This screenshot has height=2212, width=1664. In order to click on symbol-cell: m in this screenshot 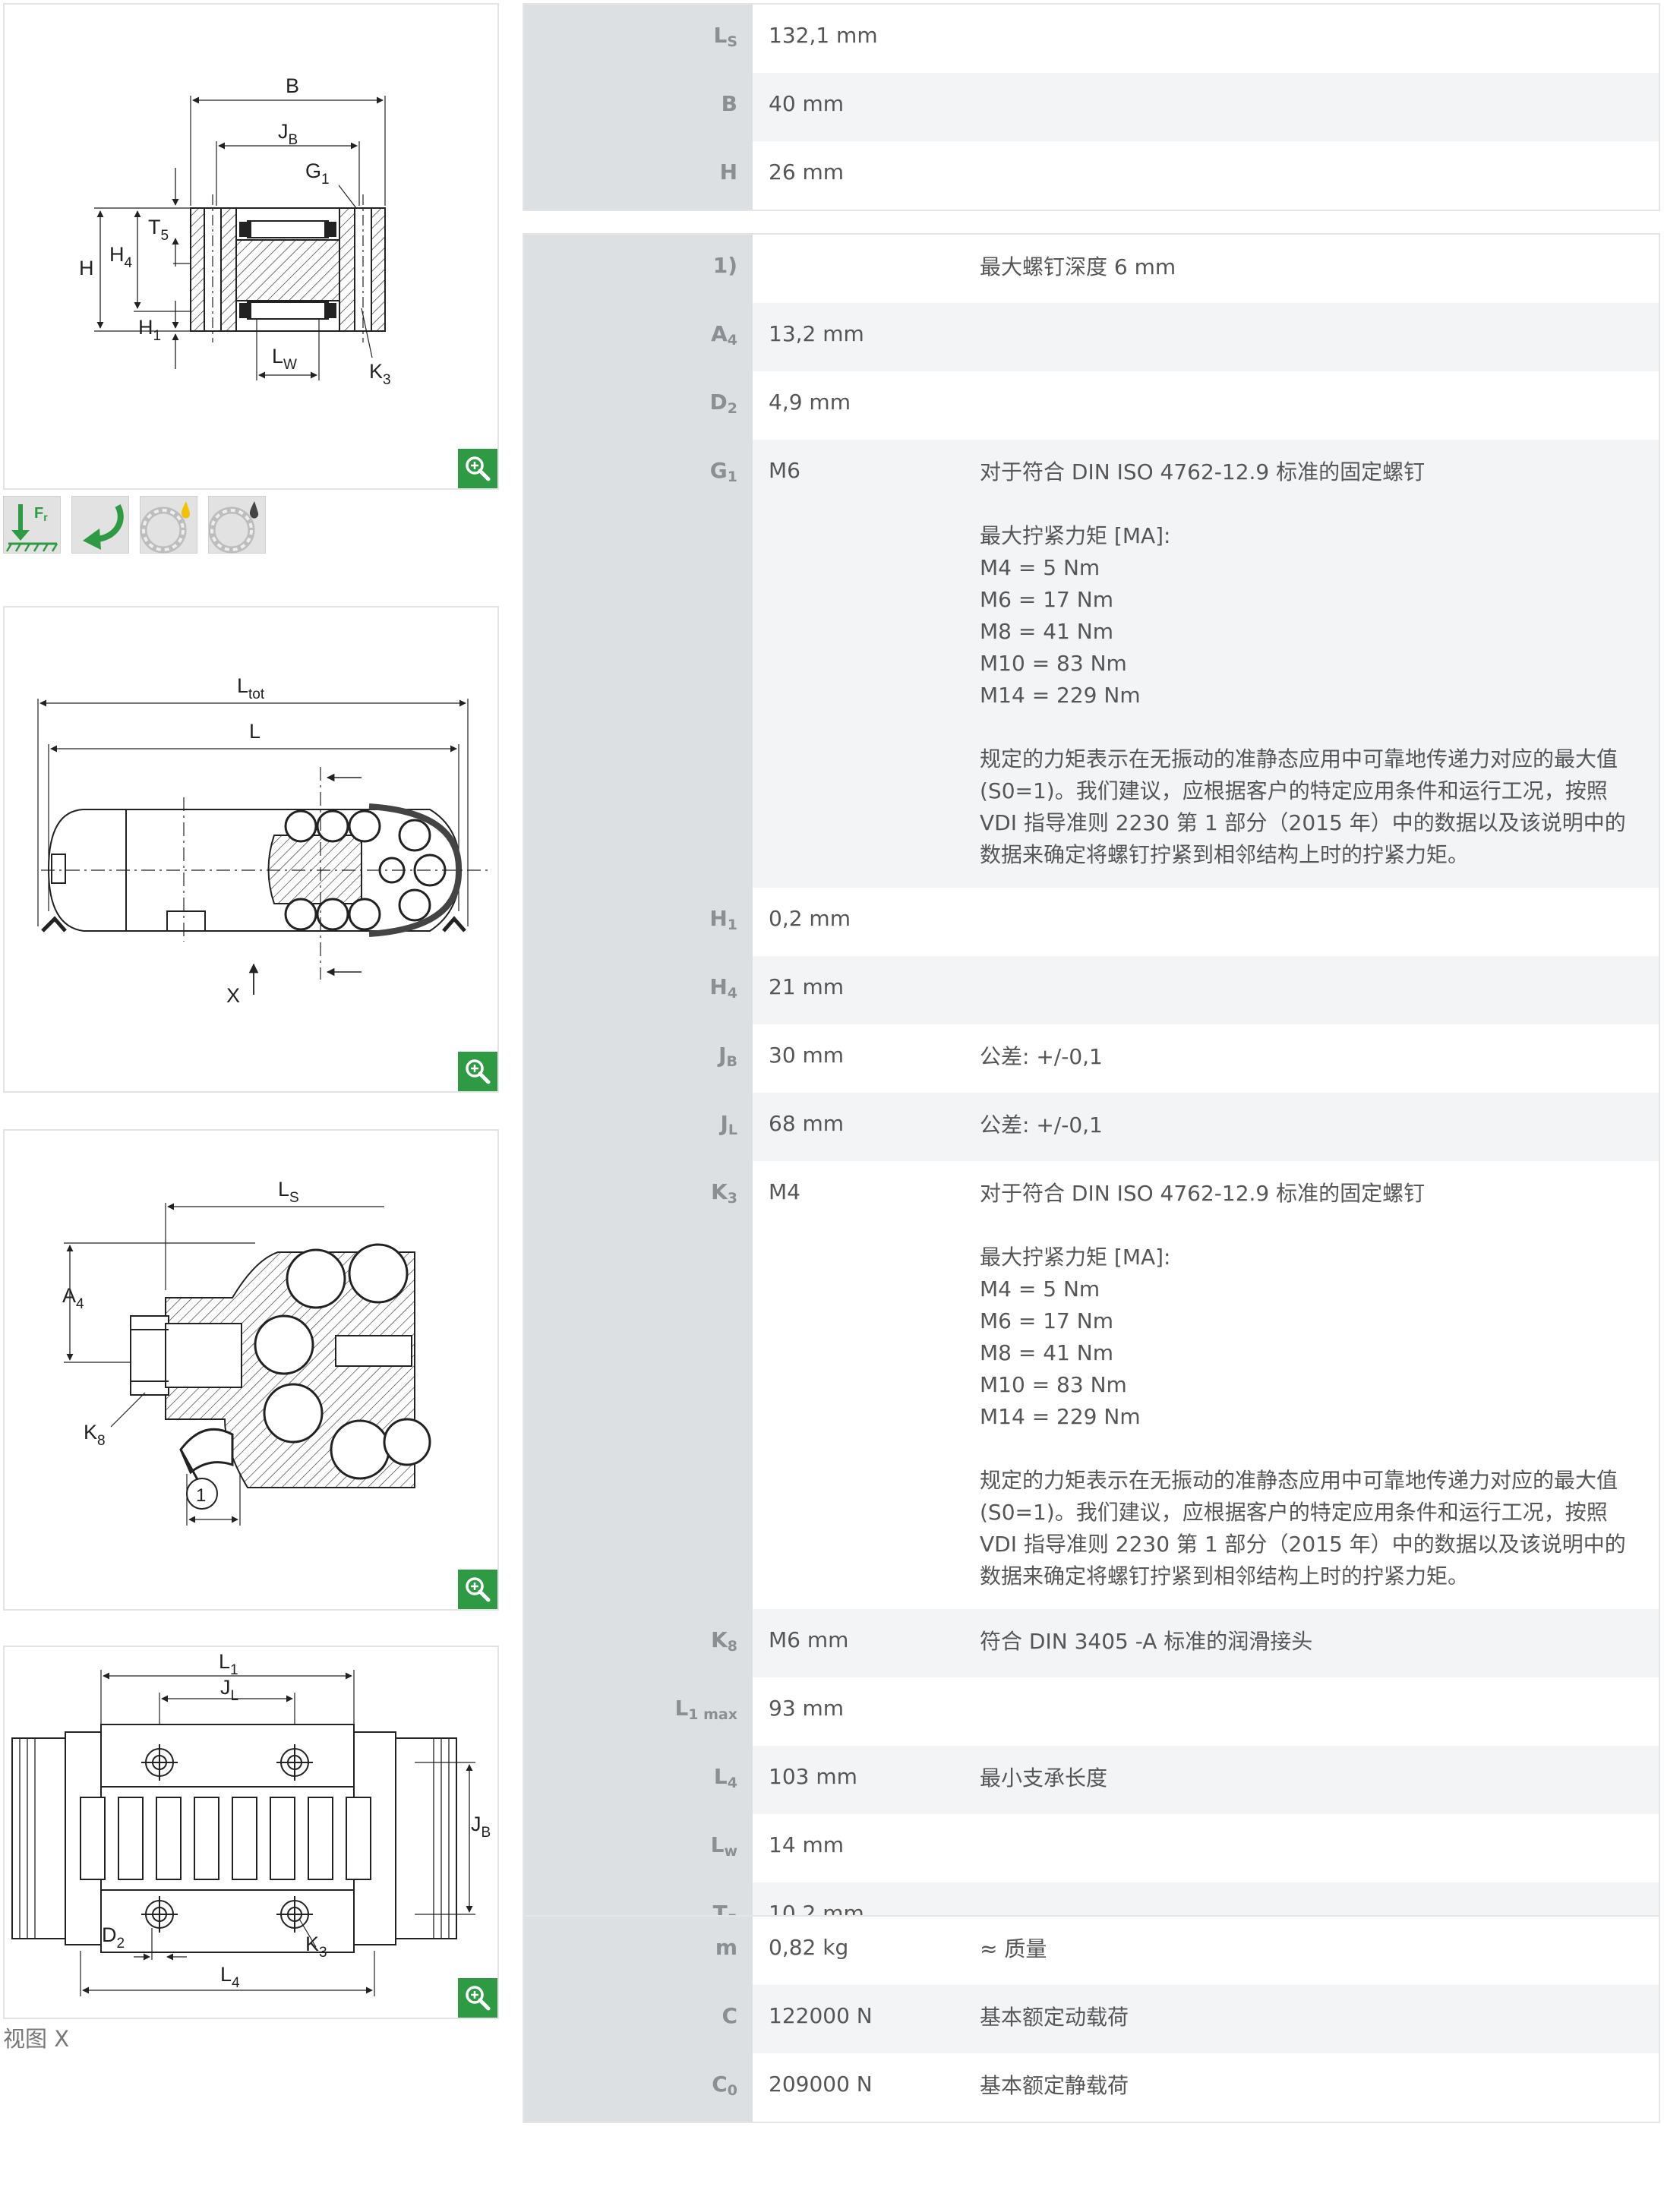, I will do `click(638, 1951)`.